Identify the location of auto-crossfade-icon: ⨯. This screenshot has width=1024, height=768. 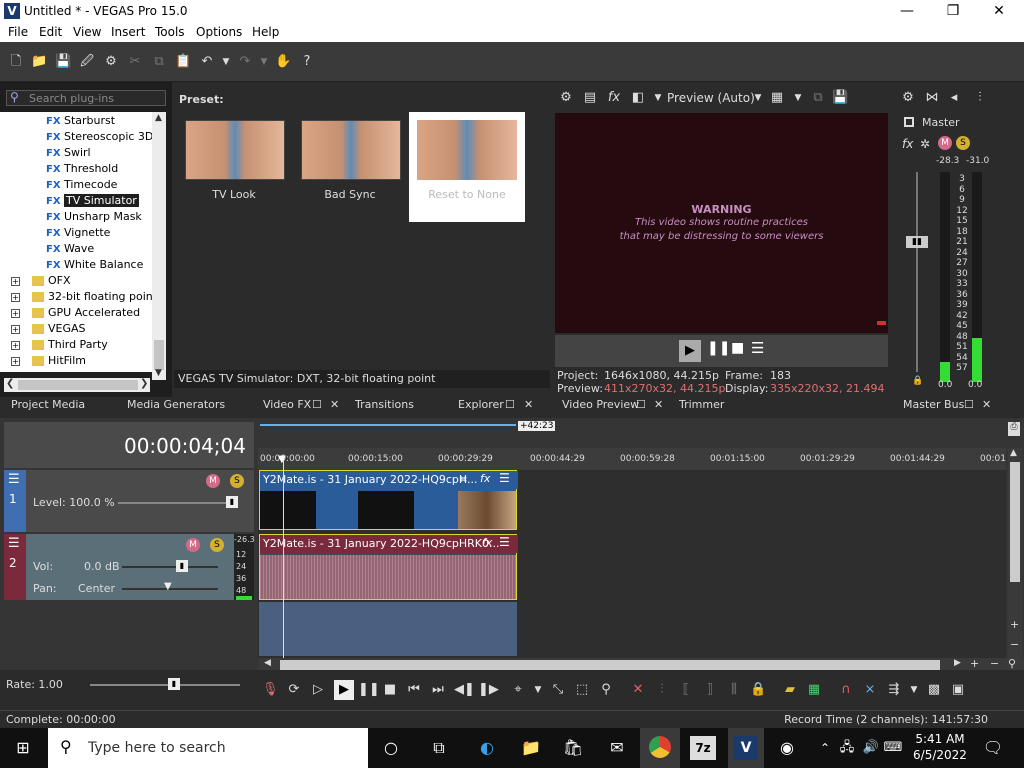
(870, 690).